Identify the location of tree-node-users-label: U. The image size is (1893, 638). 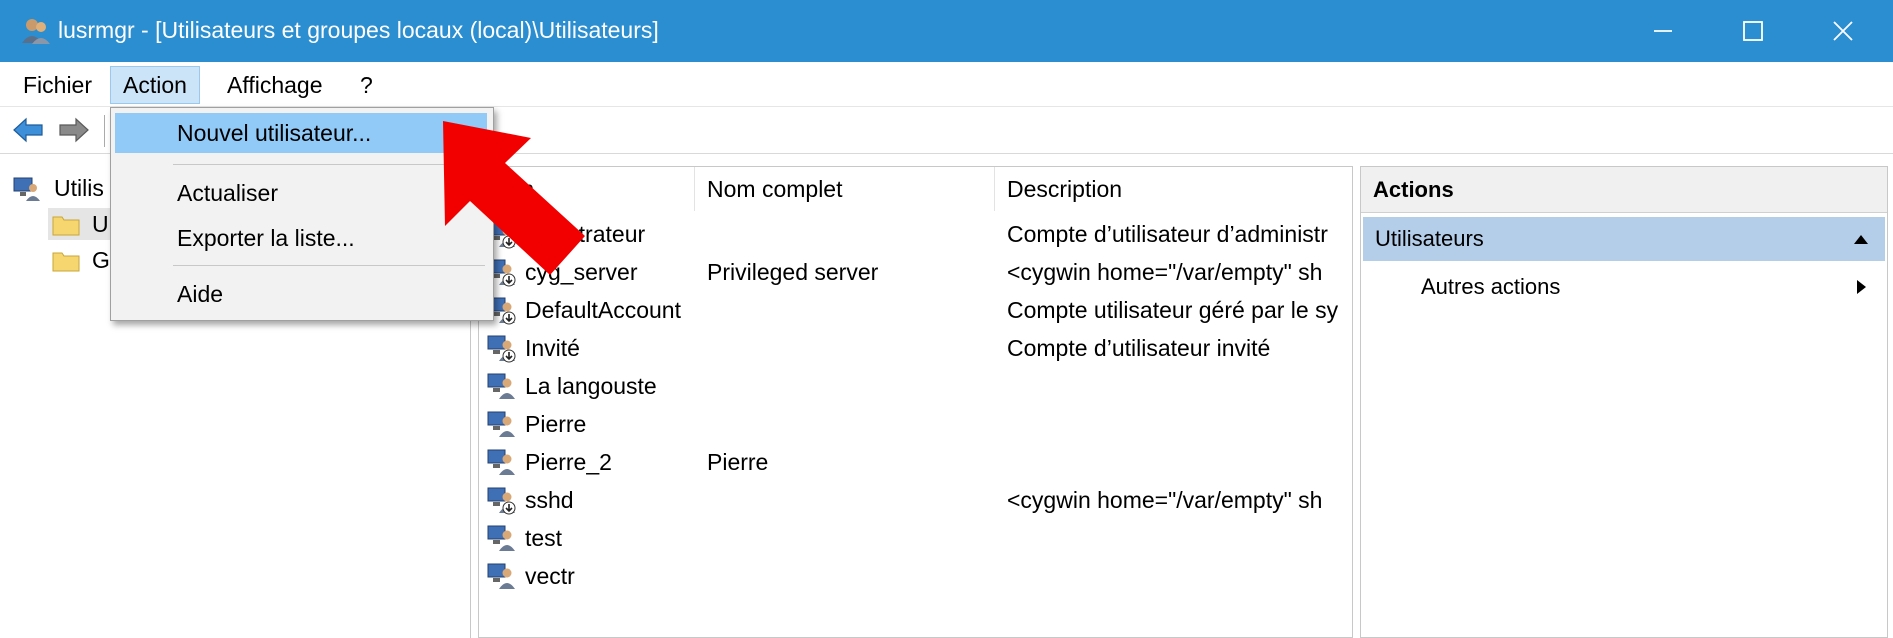
(100, 224).